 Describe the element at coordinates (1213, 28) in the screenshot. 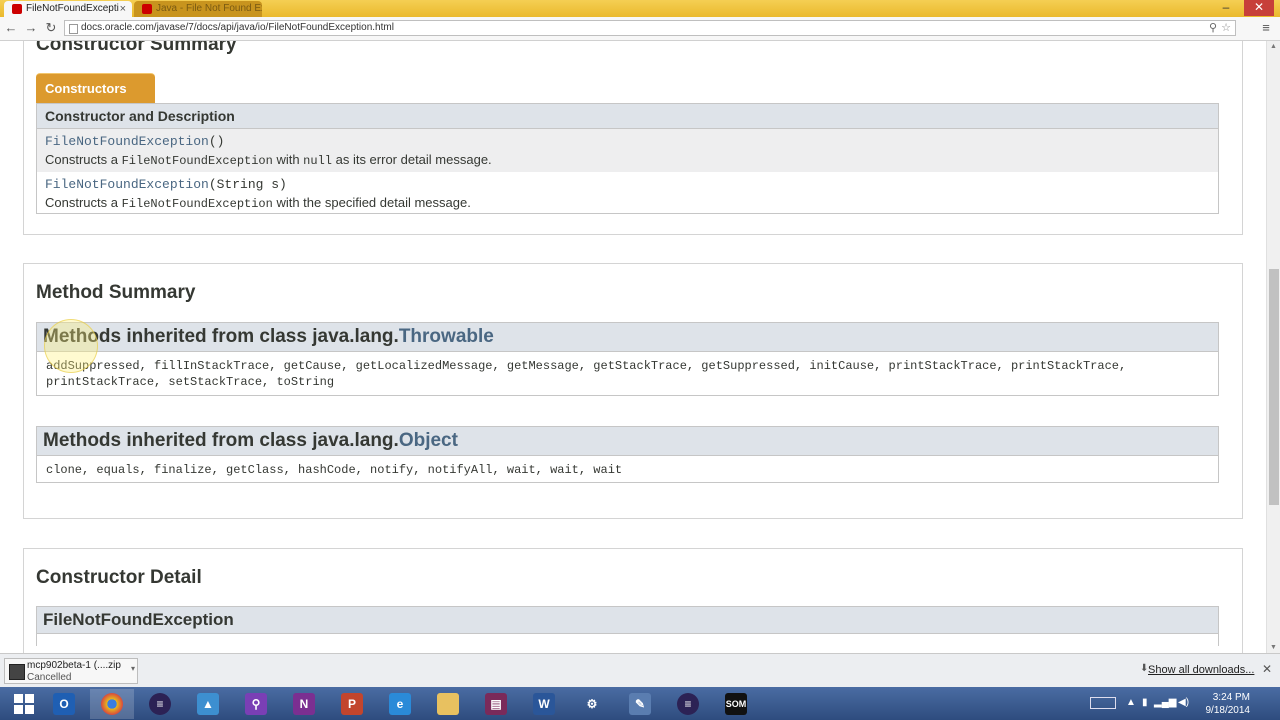

I see `zoom-icon: ⚲` at that location.